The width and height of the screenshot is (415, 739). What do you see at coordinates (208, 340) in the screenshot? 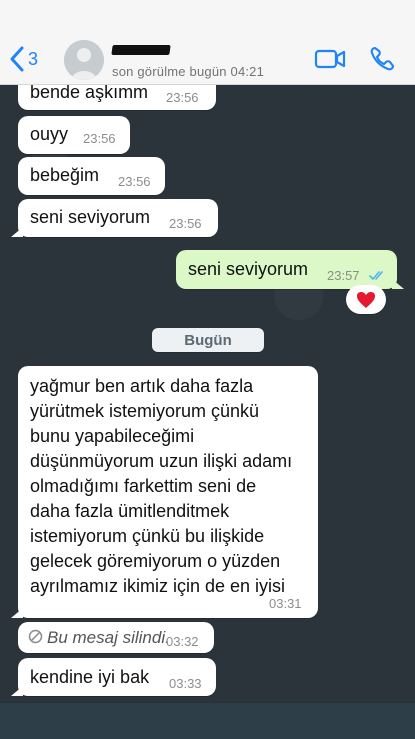
I see `date-separator: Bugün` at bounding box center [208, 340].